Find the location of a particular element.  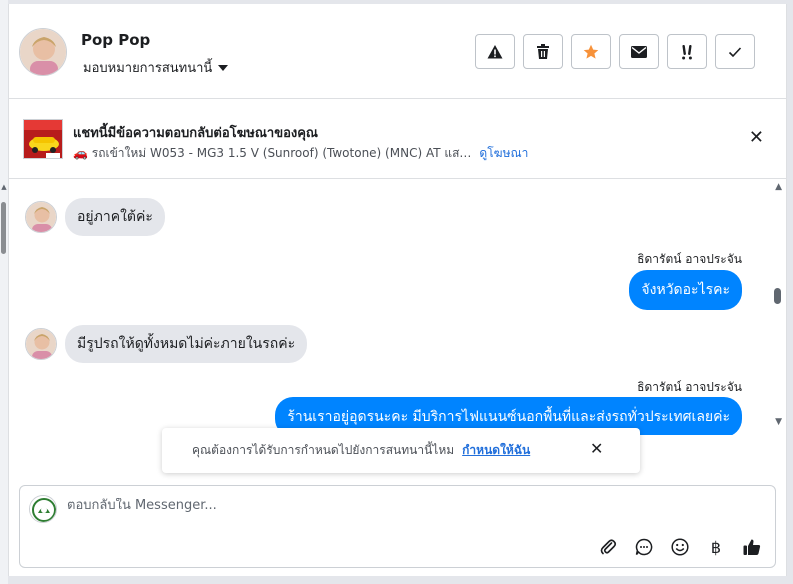

report-button is located at coordinates (495, 51).